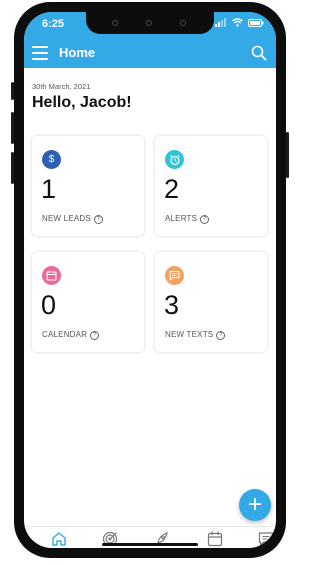  Describe the element at coordinates (88, 302) in the screenshot. I see `calendar-card: 0 CALENDAR?` at that location.